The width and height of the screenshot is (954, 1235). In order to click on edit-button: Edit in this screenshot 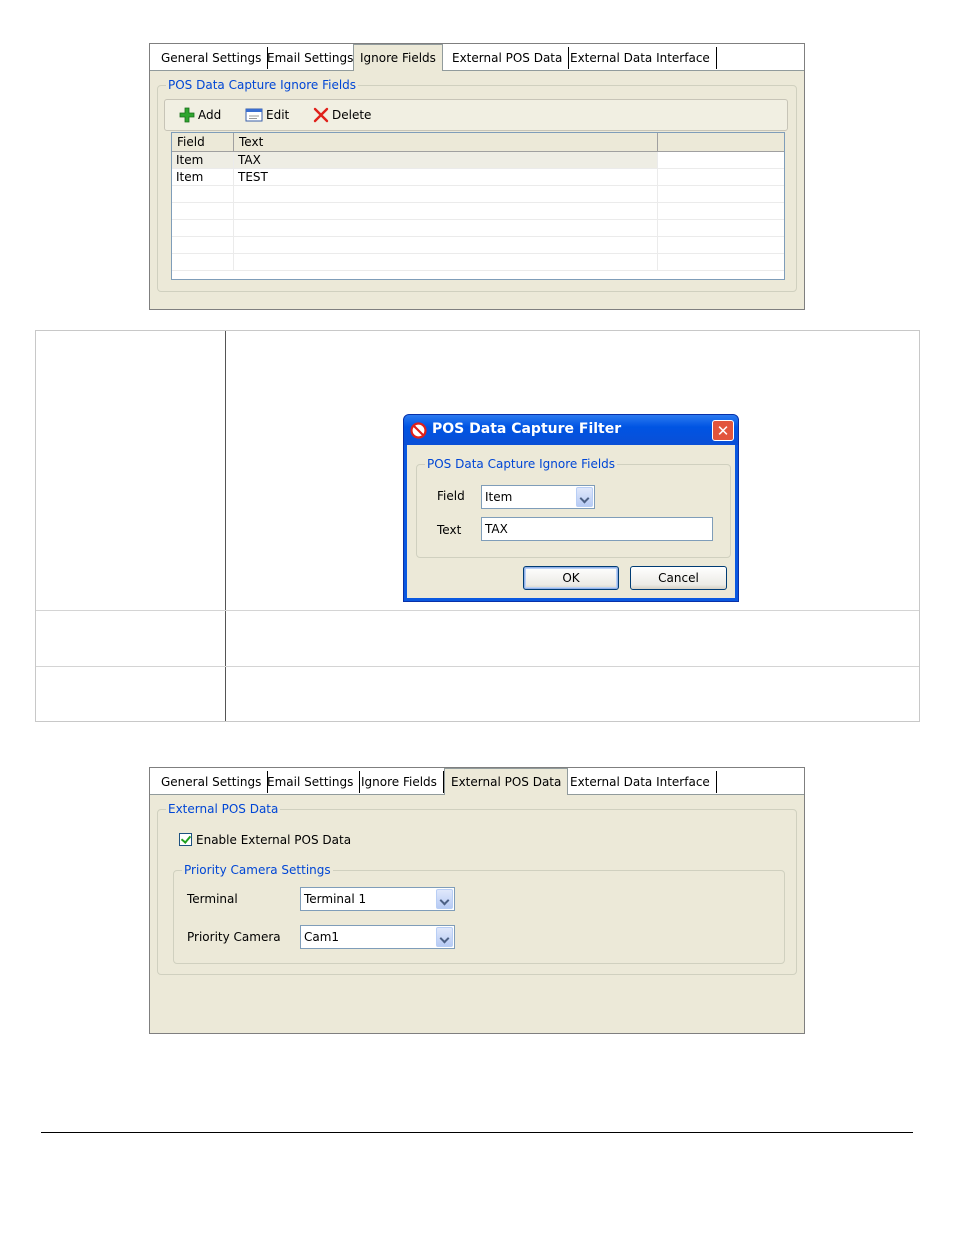, I will do `click(267, 115)`.